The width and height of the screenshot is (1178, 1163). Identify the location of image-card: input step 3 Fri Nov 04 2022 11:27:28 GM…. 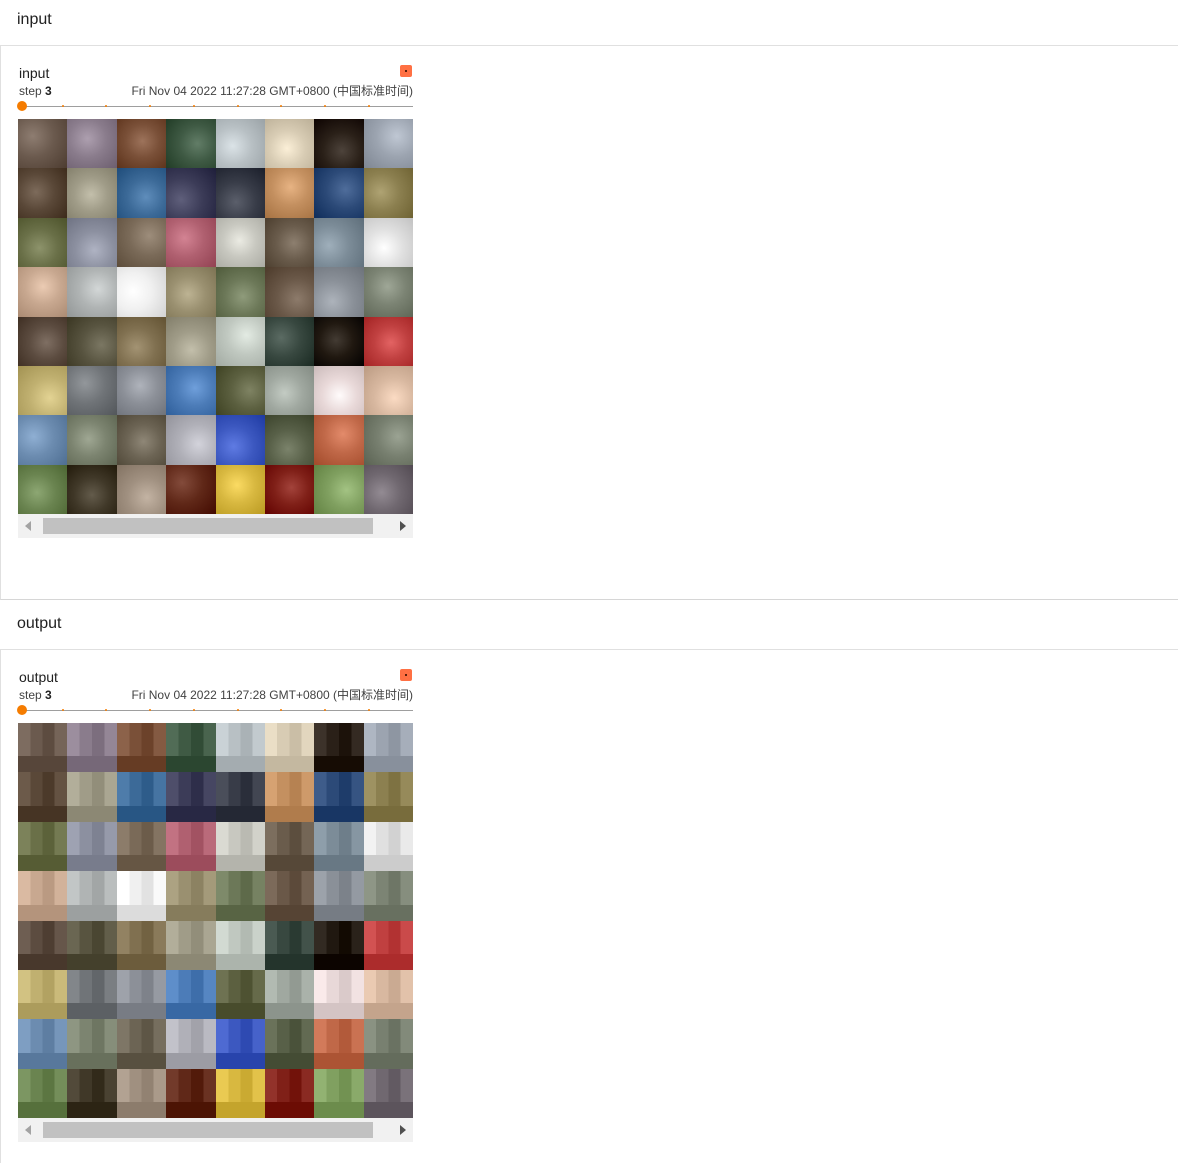
(215, 310).